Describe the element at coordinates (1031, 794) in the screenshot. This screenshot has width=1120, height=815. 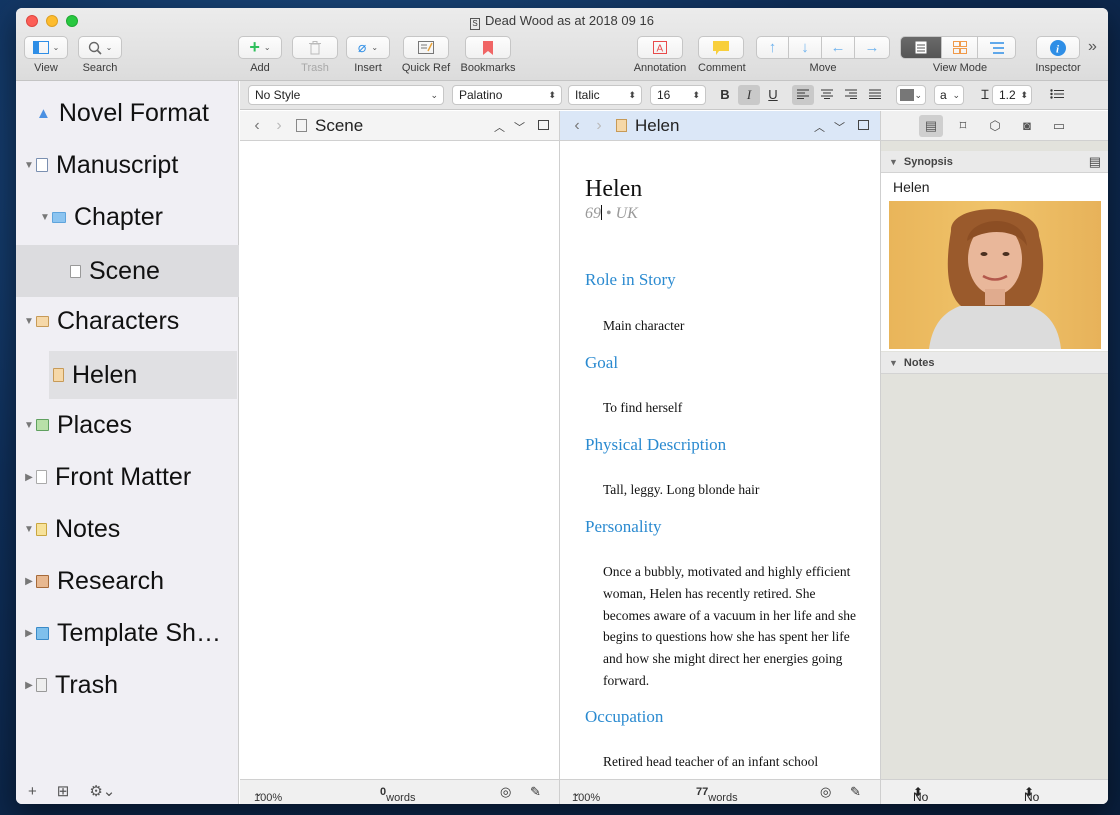
I see `status-select: No Status ⬍` at that location.